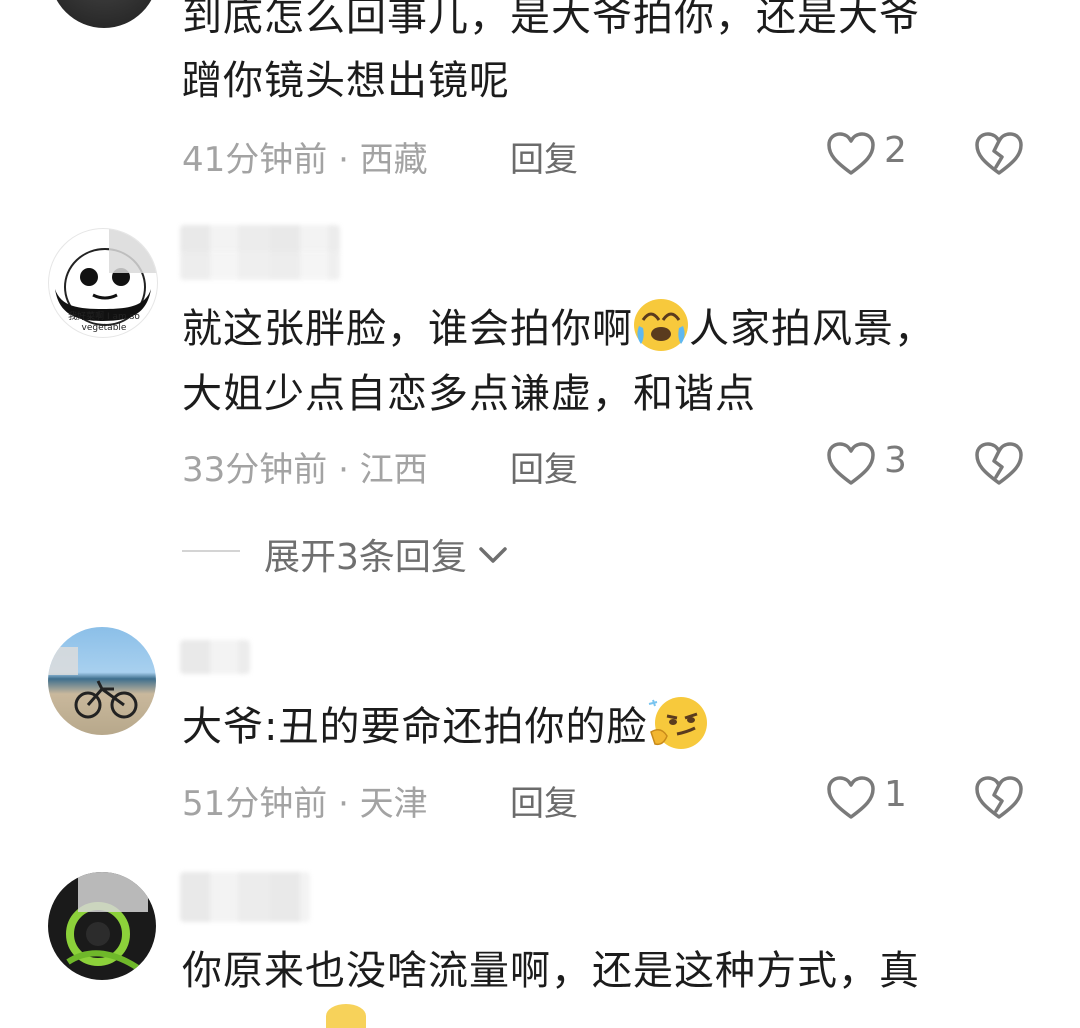  I want to click on comment-text: 你原来也没啥流量啊，还是这种方式，真, so click(551, 971).